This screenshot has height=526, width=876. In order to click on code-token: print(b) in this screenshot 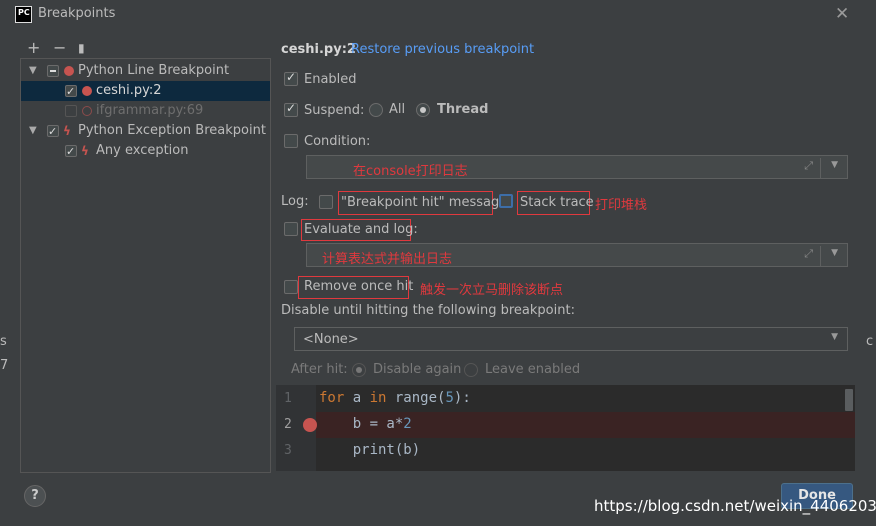, I will do `click(370, 450)`.